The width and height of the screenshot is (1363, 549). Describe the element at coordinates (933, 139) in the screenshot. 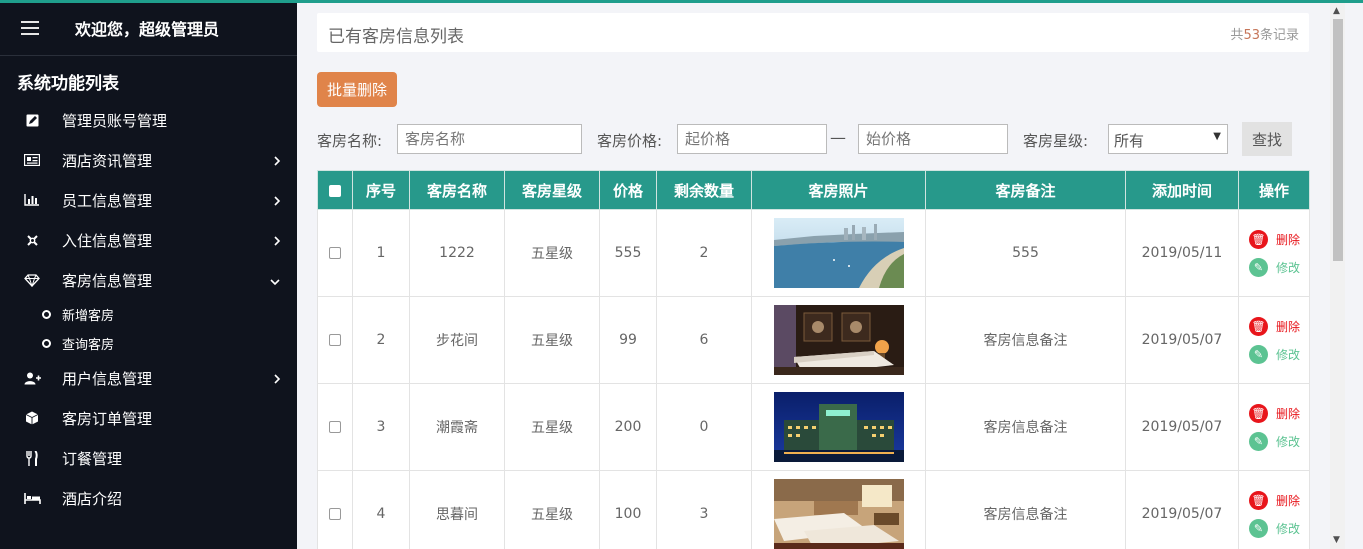

I see `price-to-input` at that location.